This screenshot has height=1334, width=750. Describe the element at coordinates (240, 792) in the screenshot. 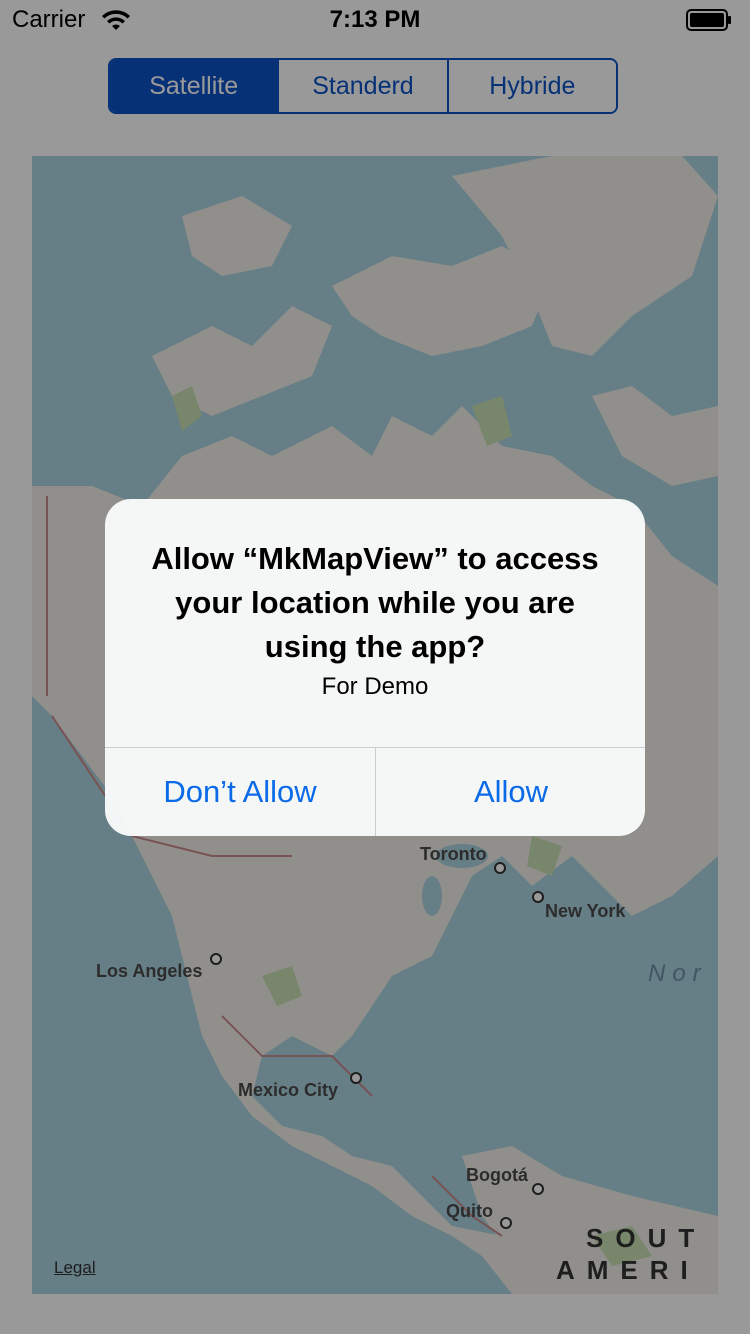

I see `dont-allow-button: Don’t Allow` at that location.